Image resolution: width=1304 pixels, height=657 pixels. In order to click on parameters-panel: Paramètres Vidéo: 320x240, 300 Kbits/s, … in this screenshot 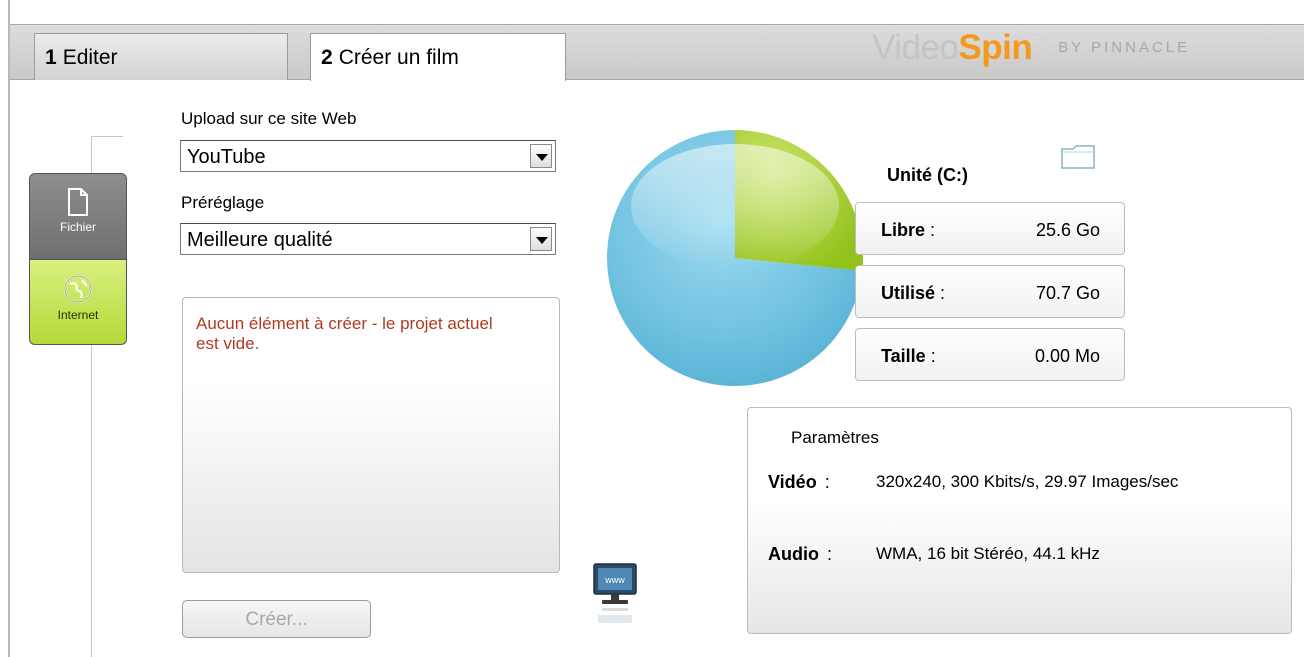, I will do `click(1019, 520)`.